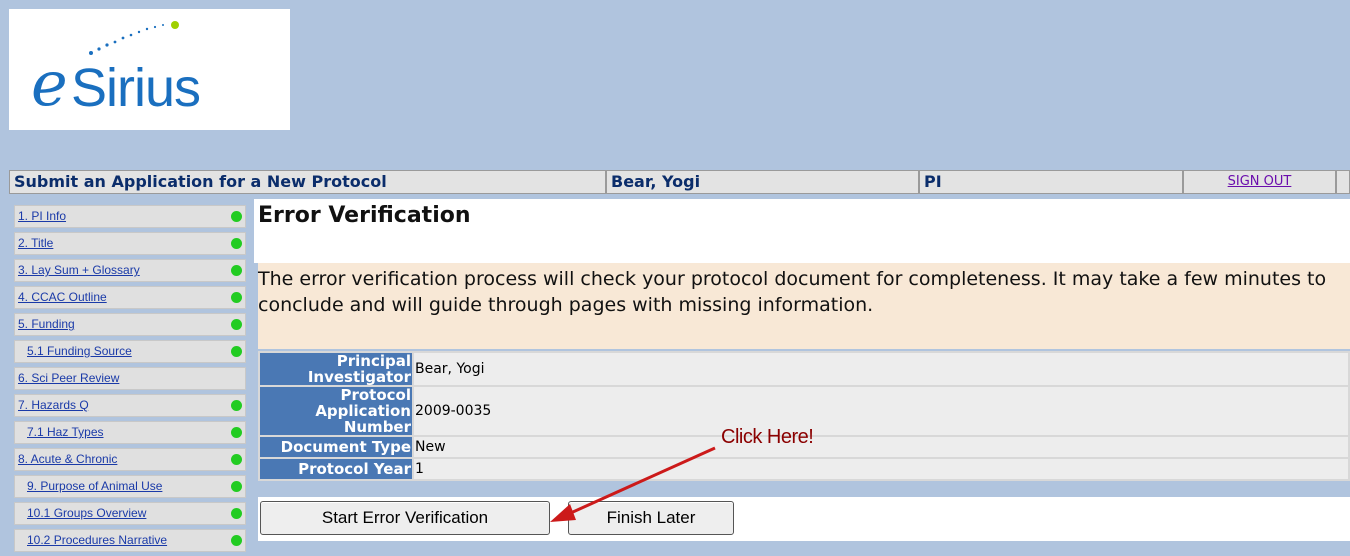  What do you see at coordinates (336, 447) in the screenshot?
I see `info-label: Document Type` at bounding box center [336, 447].